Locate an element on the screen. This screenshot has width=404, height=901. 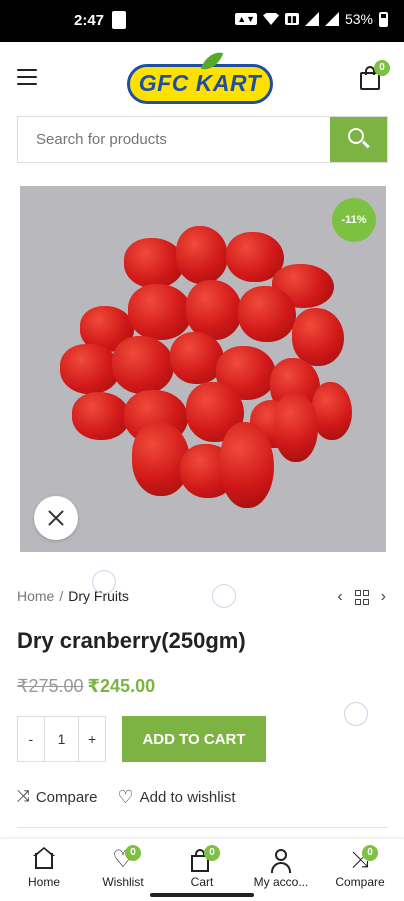
header-cart-icon: 0 is located at coordinates (375, 76).